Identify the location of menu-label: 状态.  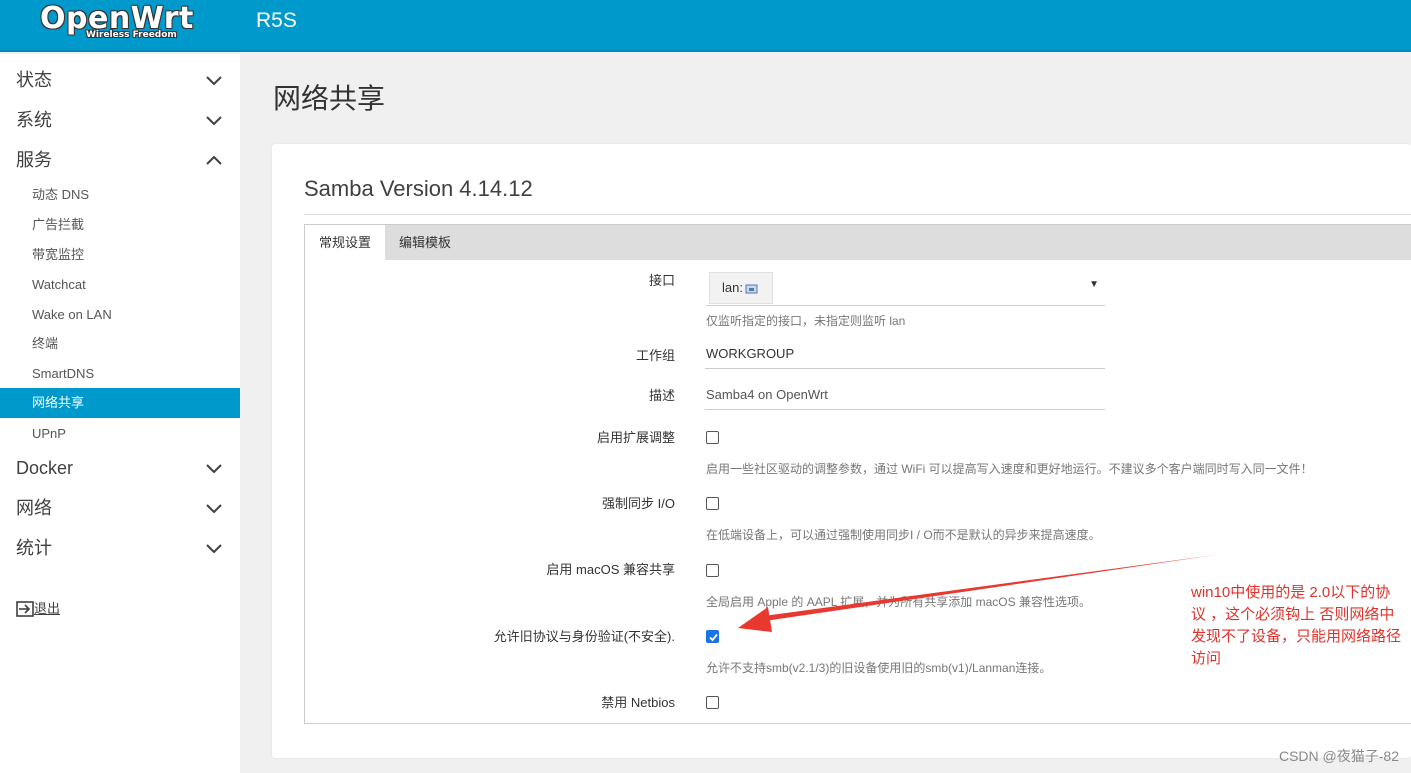
(34, 80).